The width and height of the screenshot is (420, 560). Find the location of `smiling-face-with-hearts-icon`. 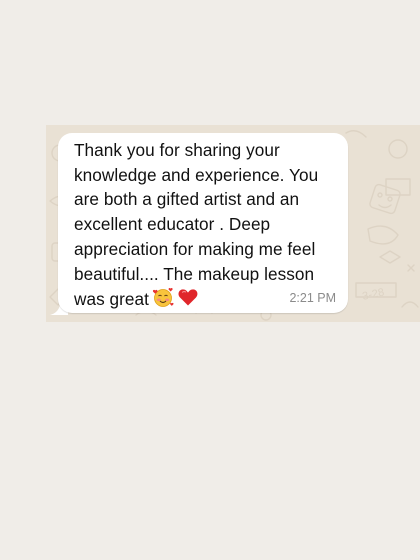

smiling-face-with-hearts-icon is located at coordinates (163, 300).